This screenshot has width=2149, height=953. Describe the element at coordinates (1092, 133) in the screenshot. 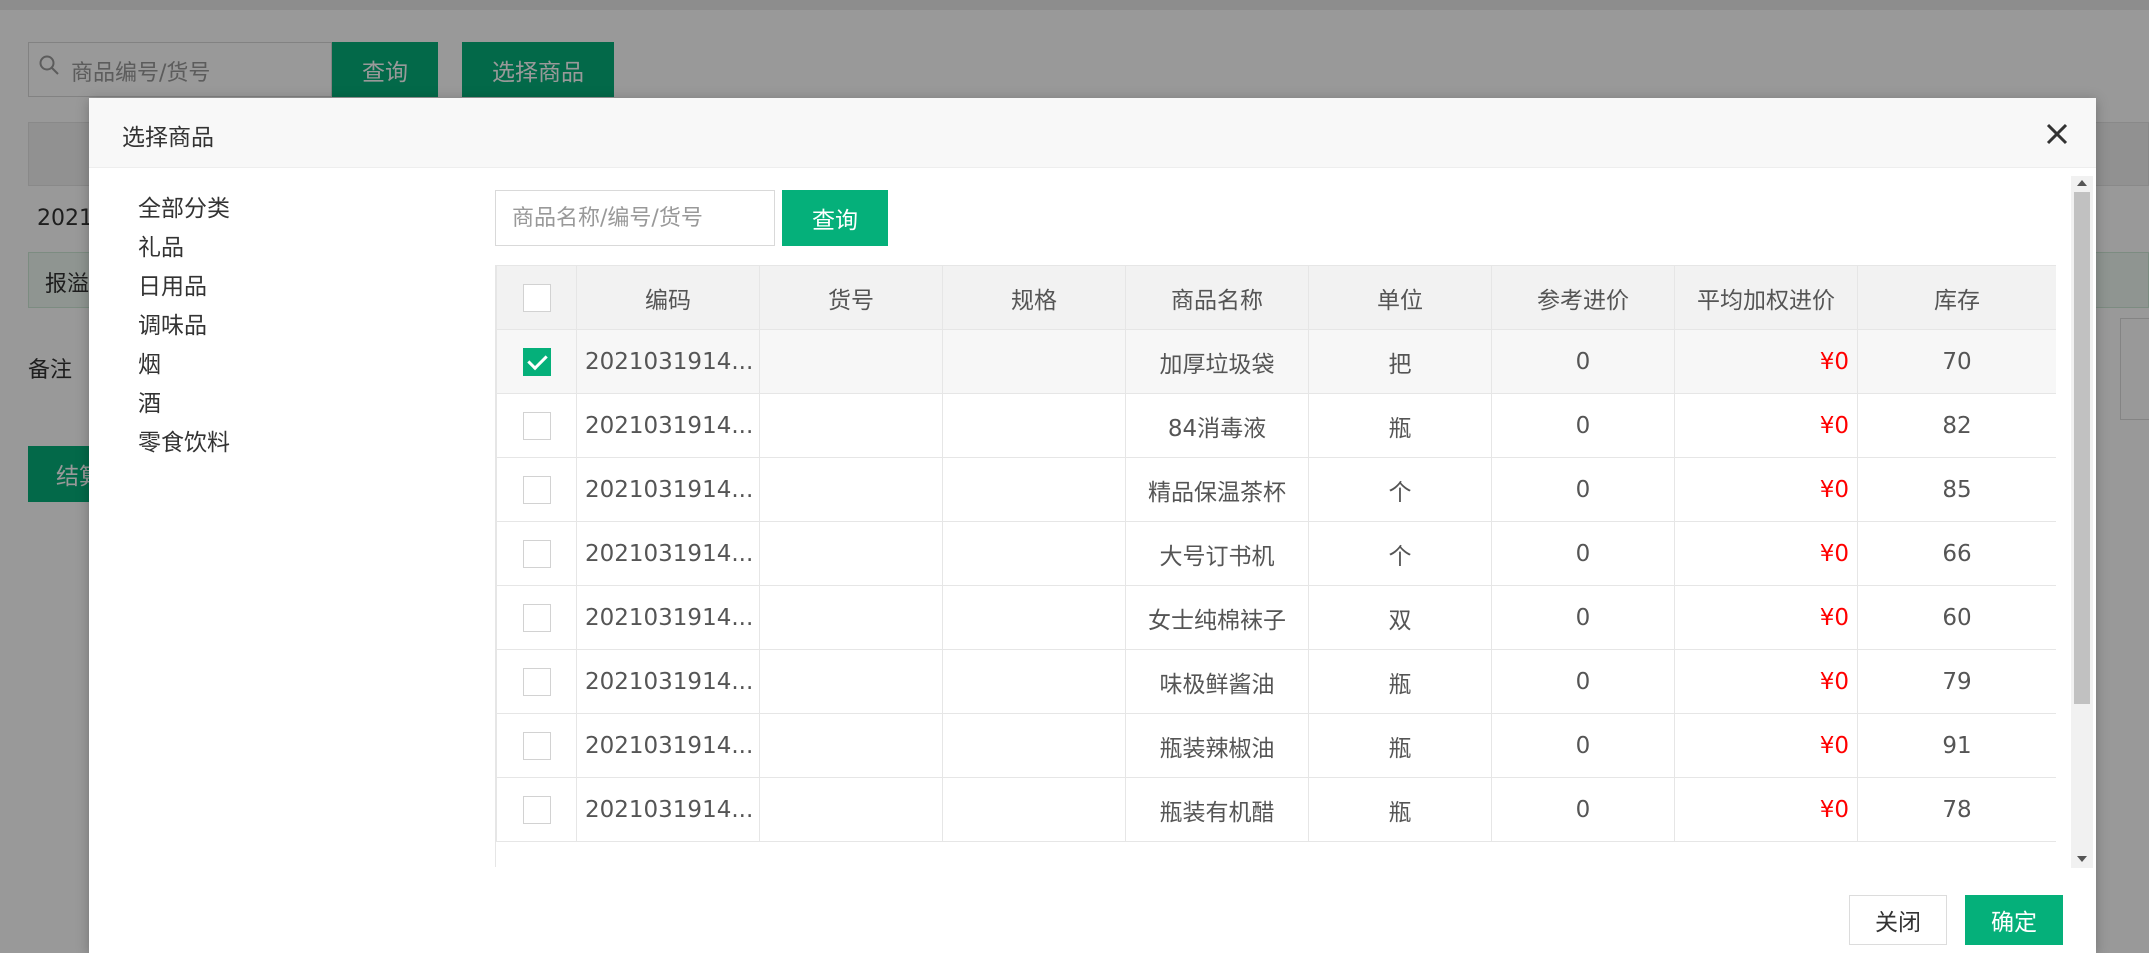

I see `modal-header: 选择商品` at that location.